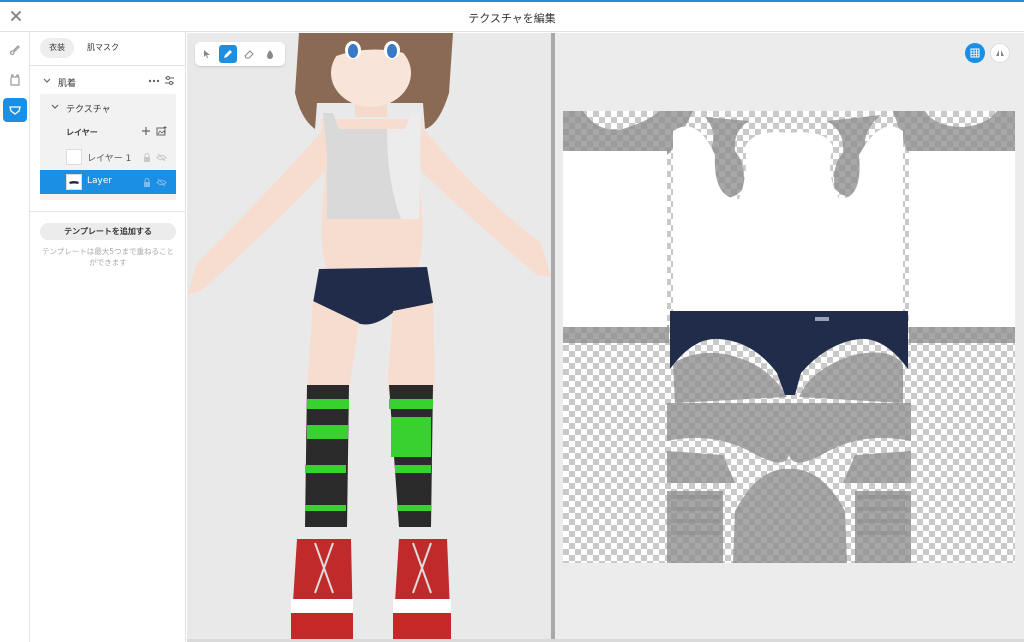 This screenshot has height=642, width=1024. I want to click on right-thigh, so click(411, 347).